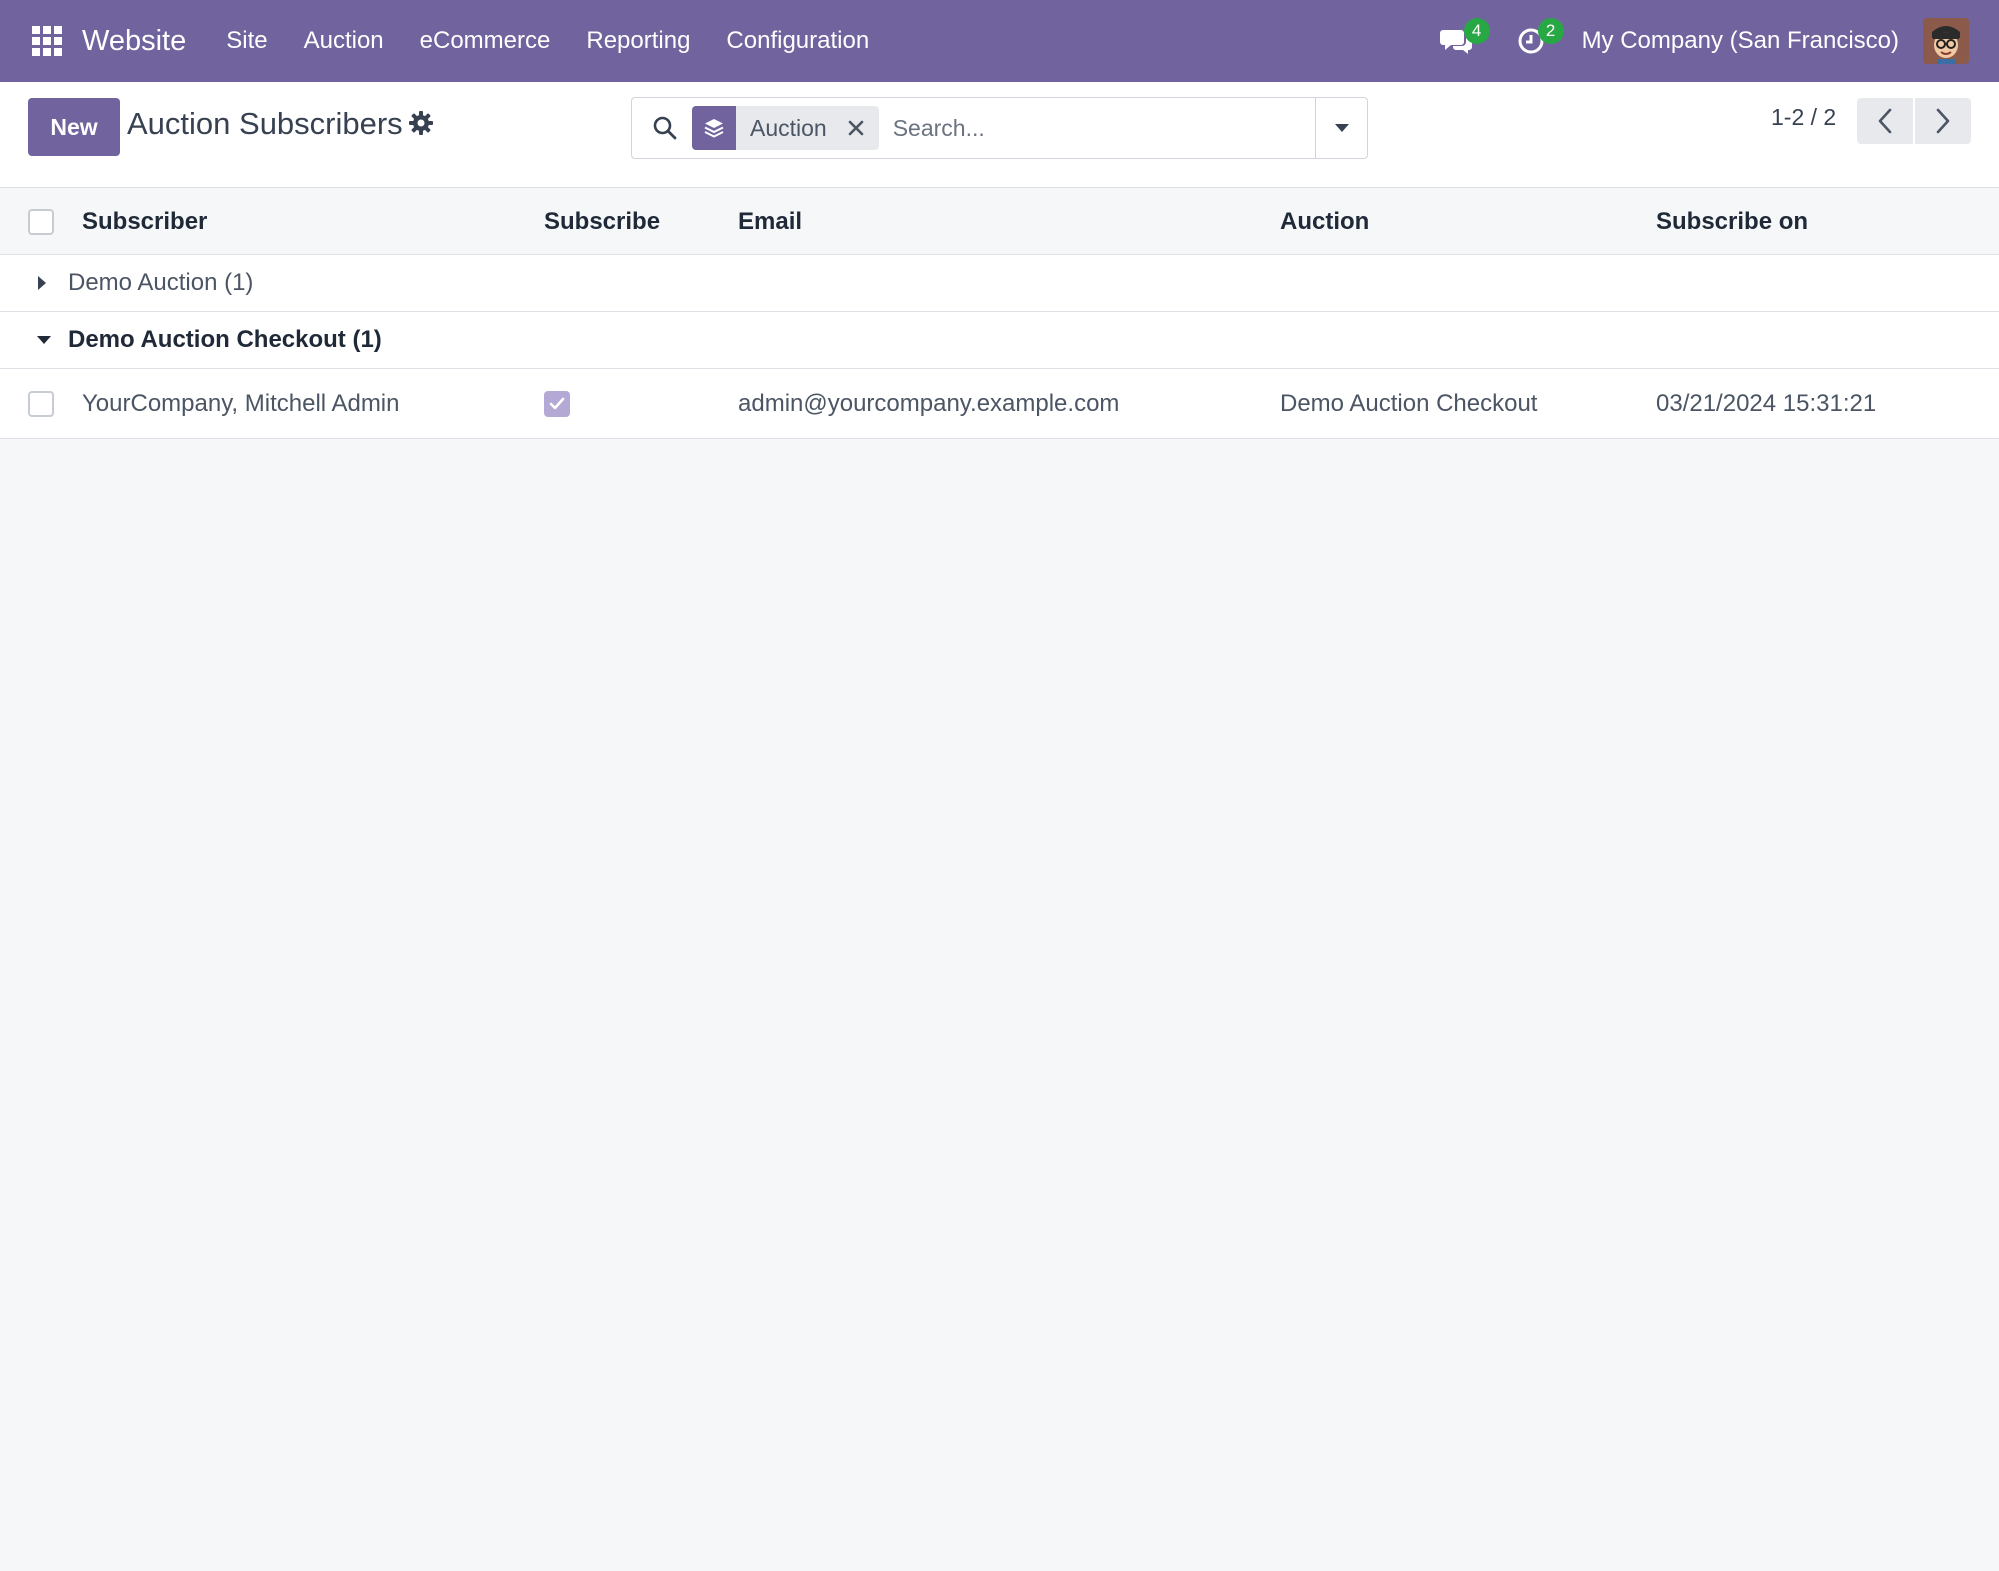 This screenshot has width=1999, height=1571. I want to click on menu-item-ecommerce: eCommerce, so click(485, 41).